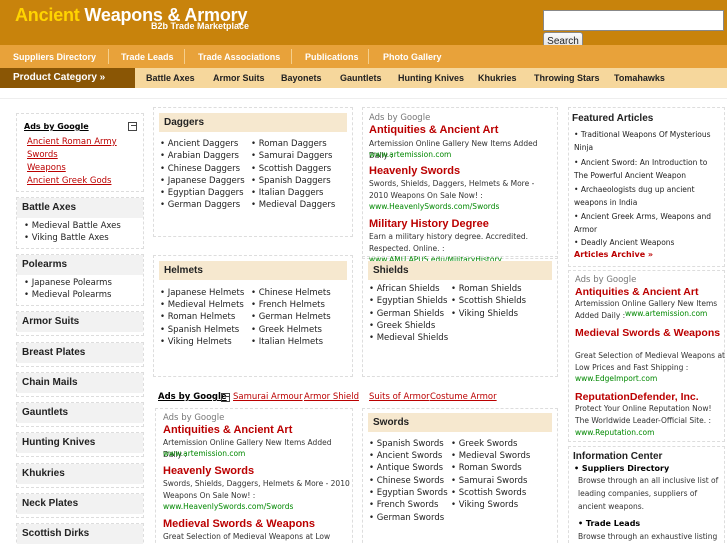 This screenshot has width=727, height=545. I want to click on helmets-title: Helmets, so click(253, 270).